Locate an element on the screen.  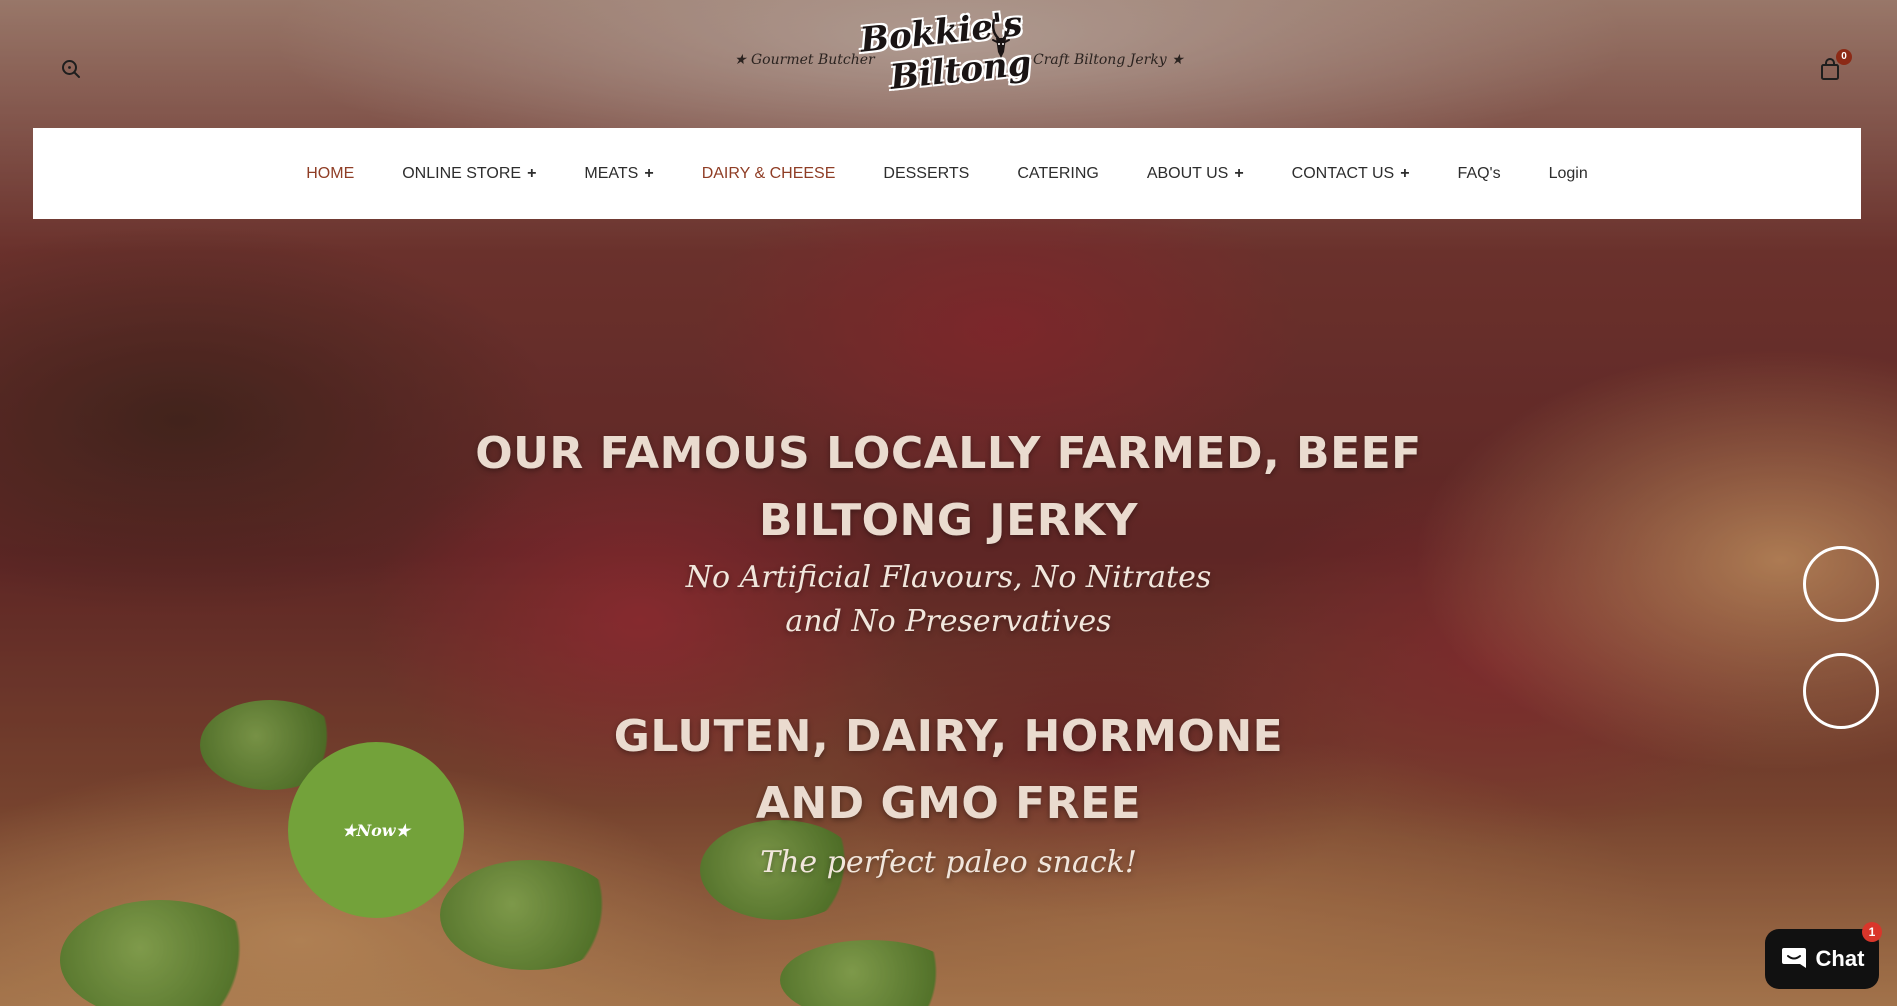
now-badge-button: ★Now★ is located at coordinates (376, 830).